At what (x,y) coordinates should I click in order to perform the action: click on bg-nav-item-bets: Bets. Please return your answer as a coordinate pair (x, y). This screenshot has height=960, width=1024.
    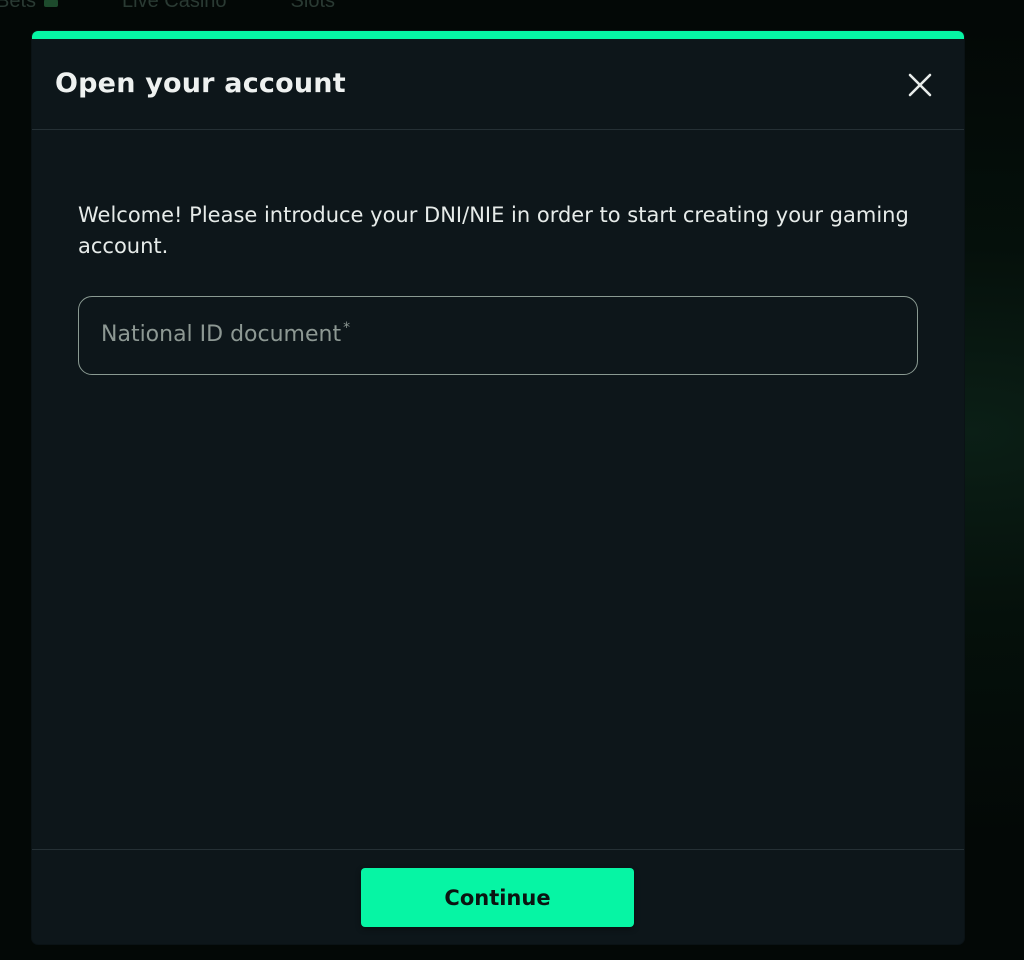
    Looking at the image, I should click on (29, 9).